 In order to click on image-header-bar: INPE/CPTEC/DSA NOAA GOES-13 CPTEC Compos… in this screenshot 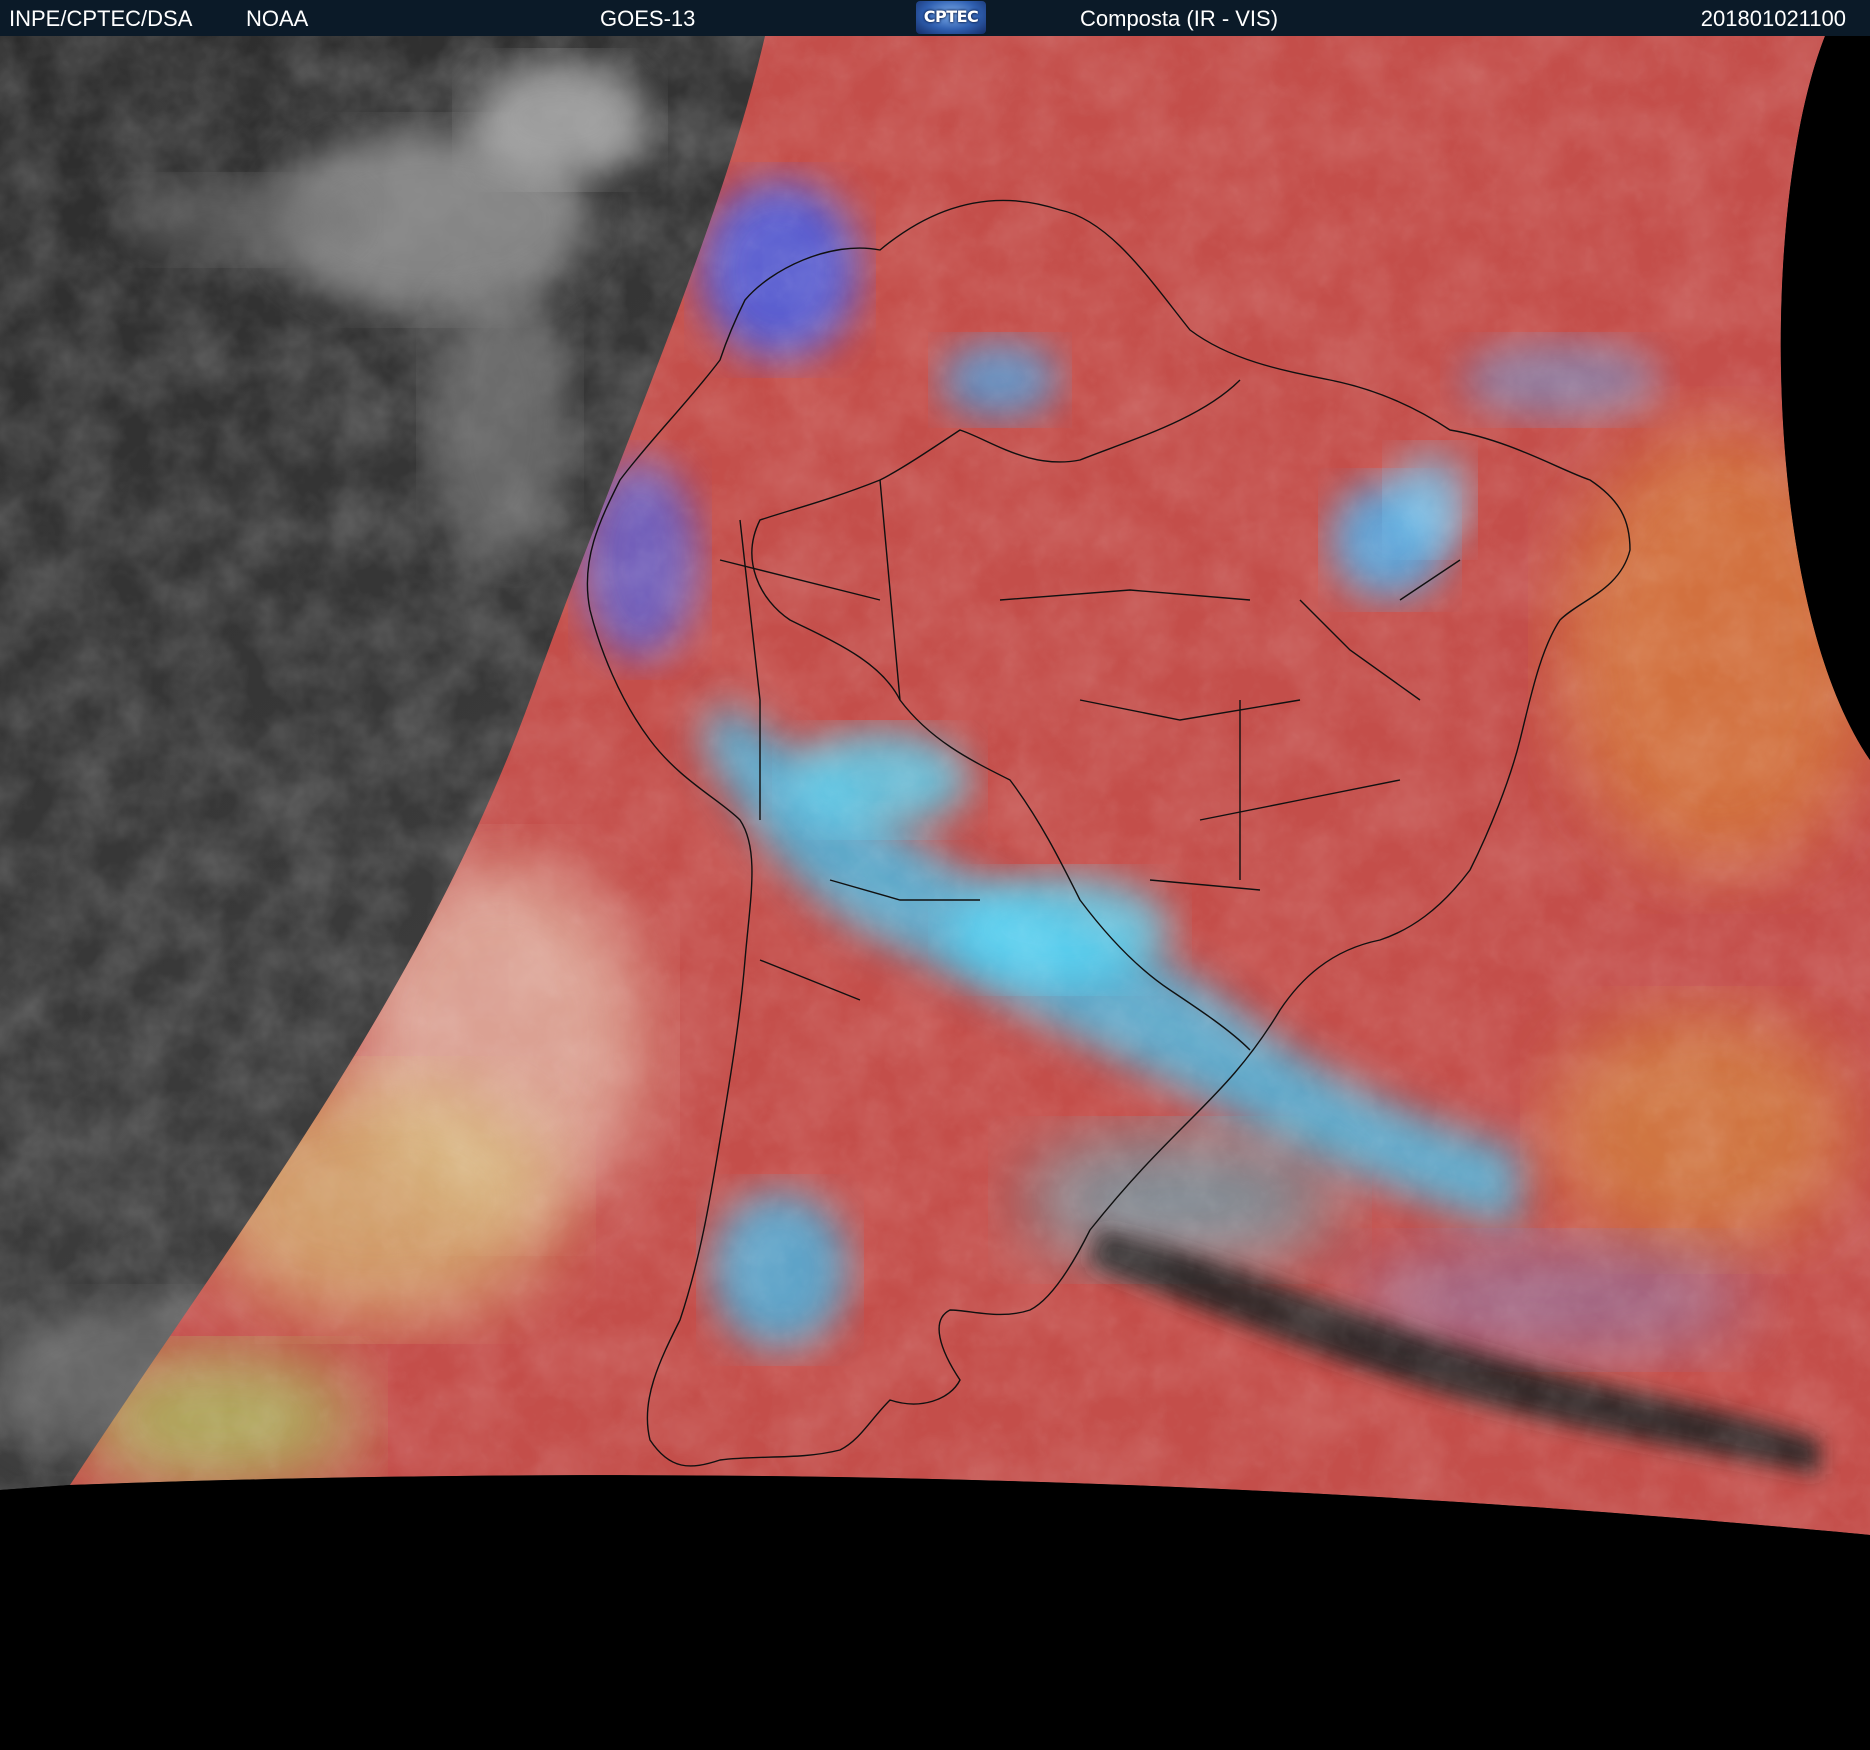, I will do `click(935, 18)`.